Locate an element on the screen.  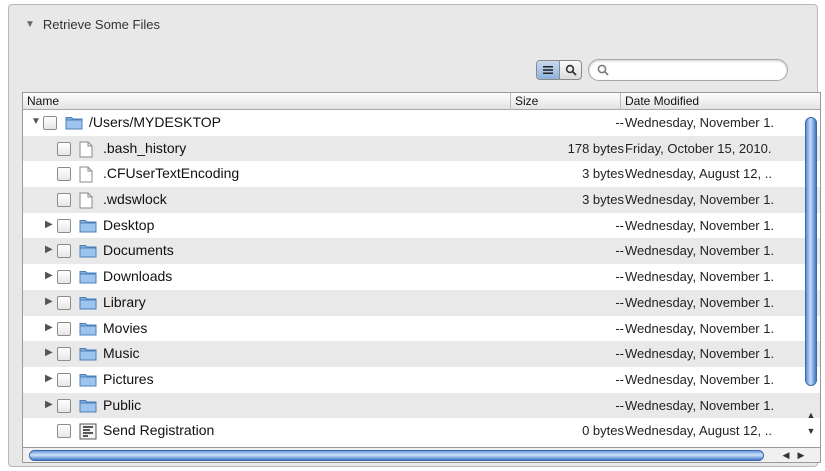
row-name: Documents is located at coordinates (138, 250).